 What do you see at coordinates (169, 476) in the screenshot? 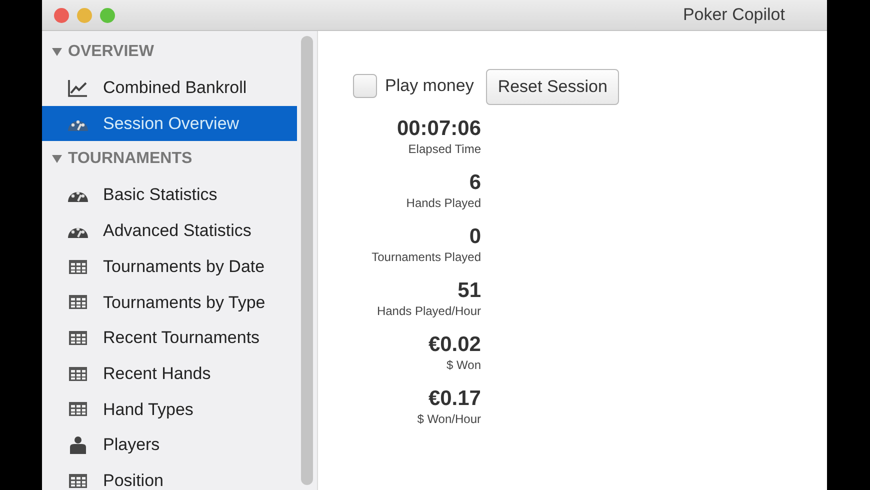
I see `sidebar-item: Position` at bounding box center [169, 476].